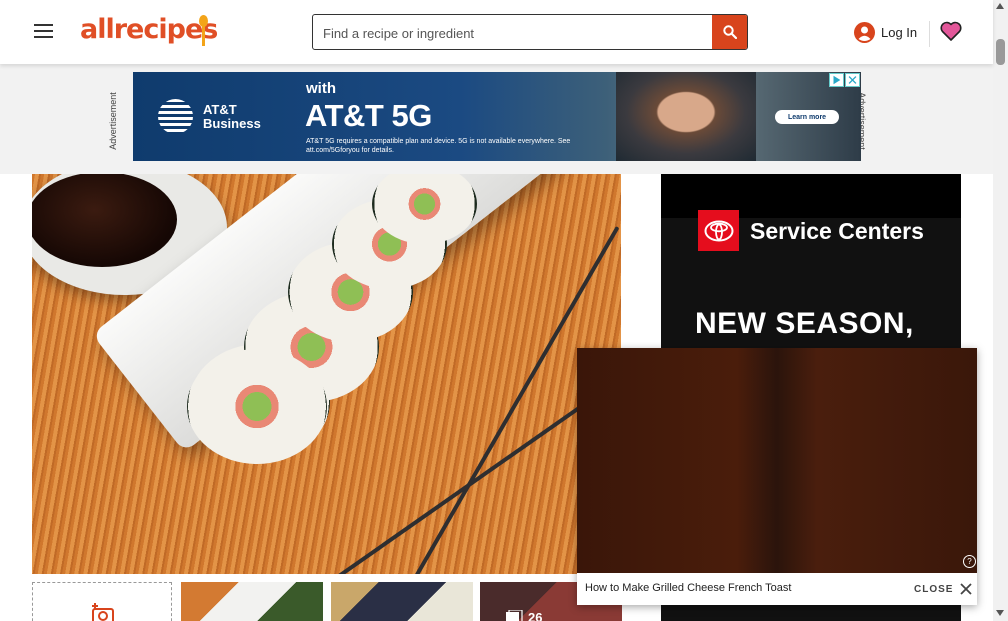 Image resolution: width=1008 pixels, height=621 pixels. What do you see at coordinates (102, 601) in the screenshot?
I see `add-photo-button` at bounding box center [102, 601].